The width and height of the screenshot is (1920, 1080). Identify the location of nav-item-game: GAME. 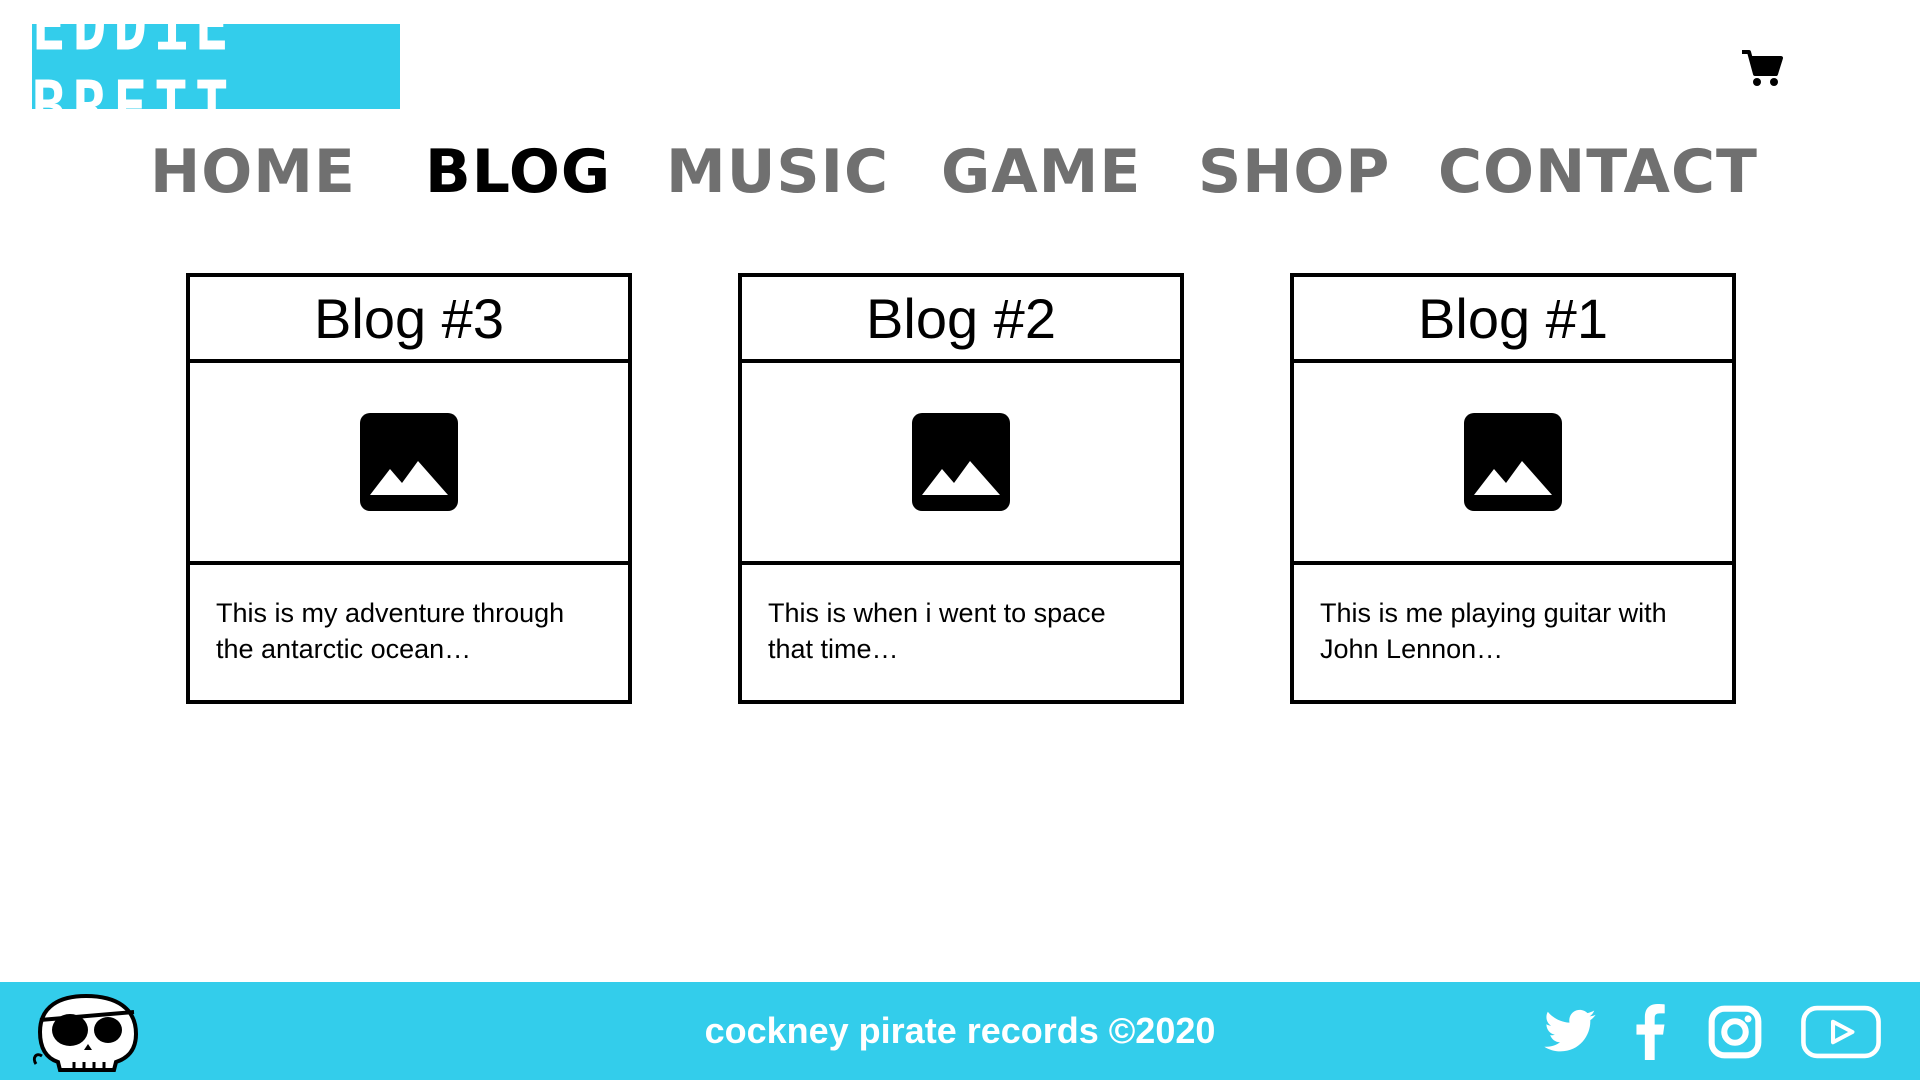
(1041, 172).